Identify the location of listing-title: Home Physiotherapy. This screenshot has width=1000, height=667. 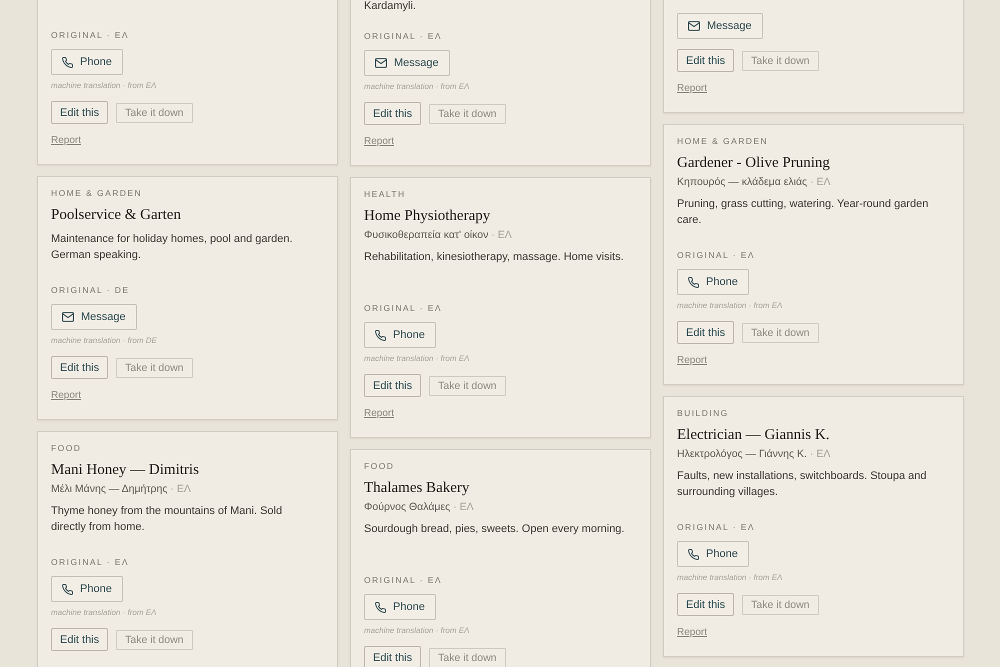
(427, 216).